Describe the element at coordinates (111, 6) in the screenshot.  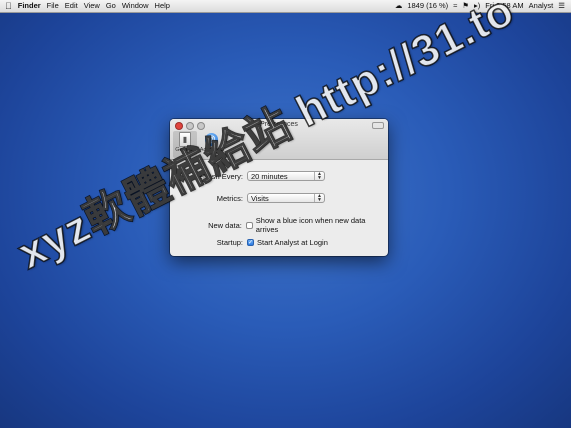
I see `menu-go: Go` at that location.